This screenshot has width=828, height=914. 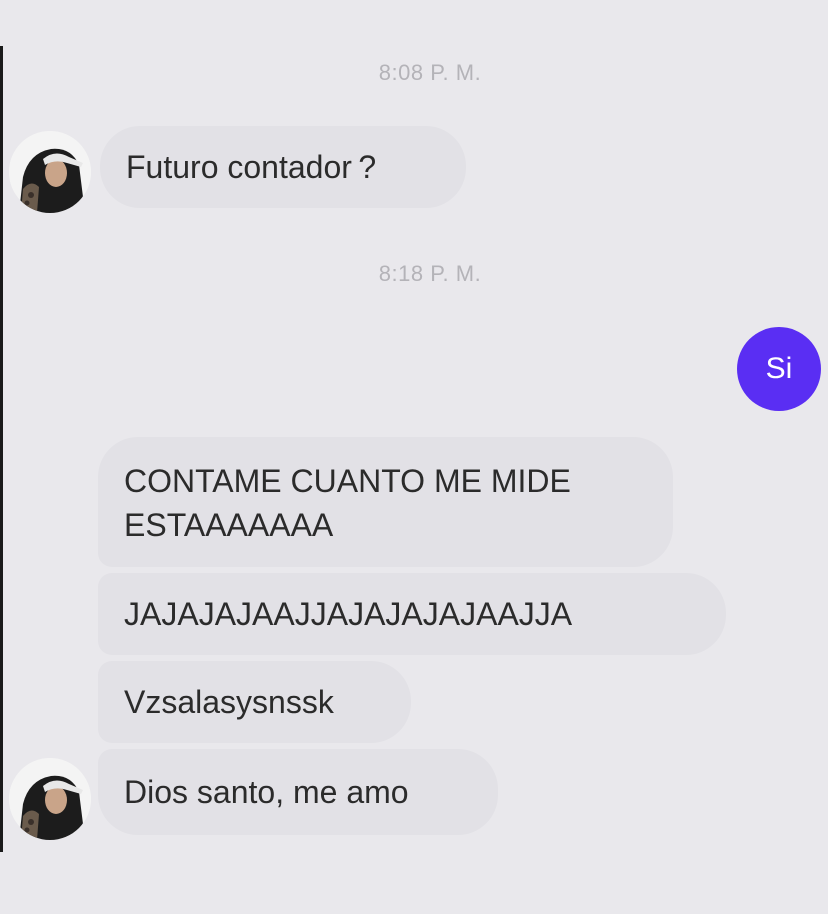 I want to click on message-text: Dios santo, me amo, so click(x=266, y=792).